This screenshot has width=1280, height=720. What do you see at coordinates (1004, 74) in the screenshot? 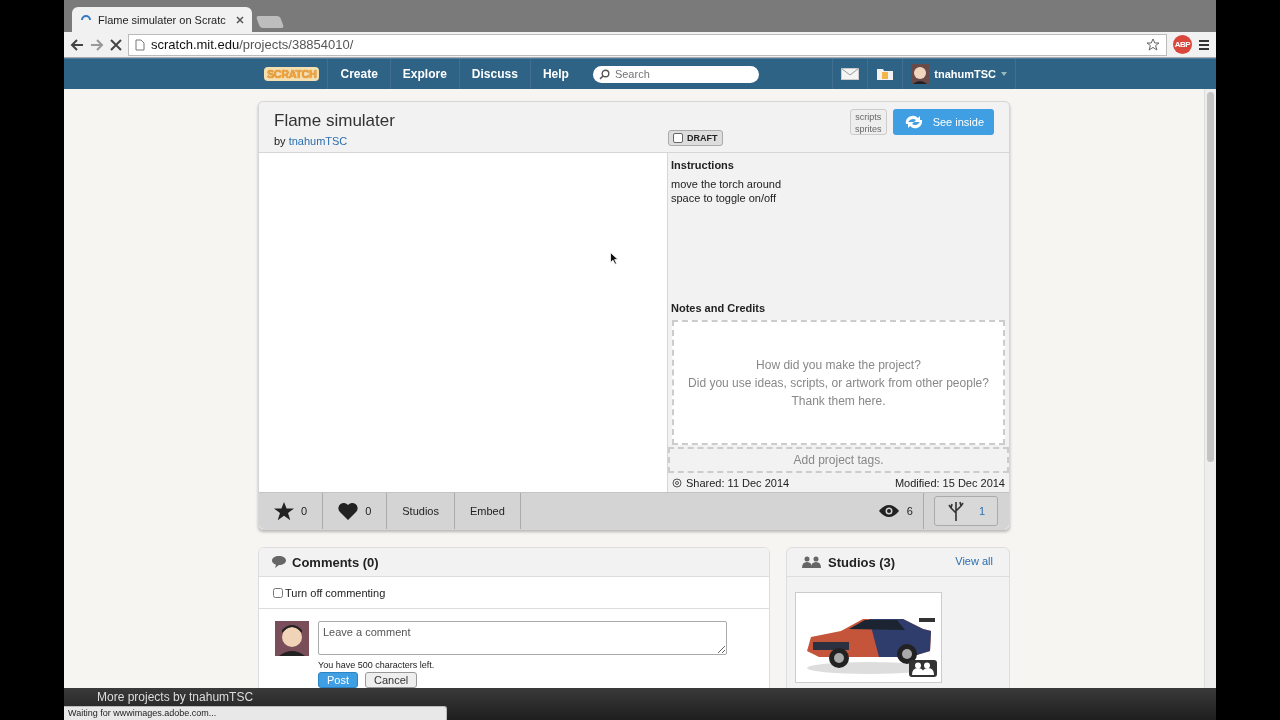
I see `caret-icon` at bounding box center [1004, 74].